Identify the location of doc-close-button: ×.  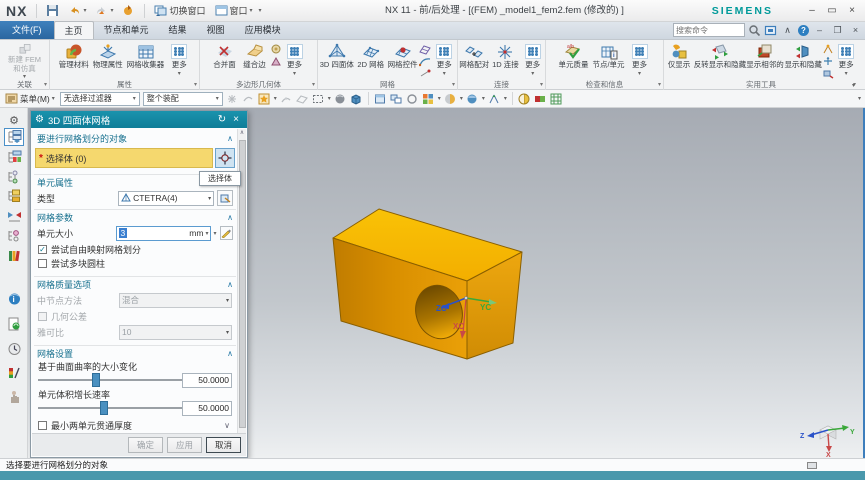
(855, 30).